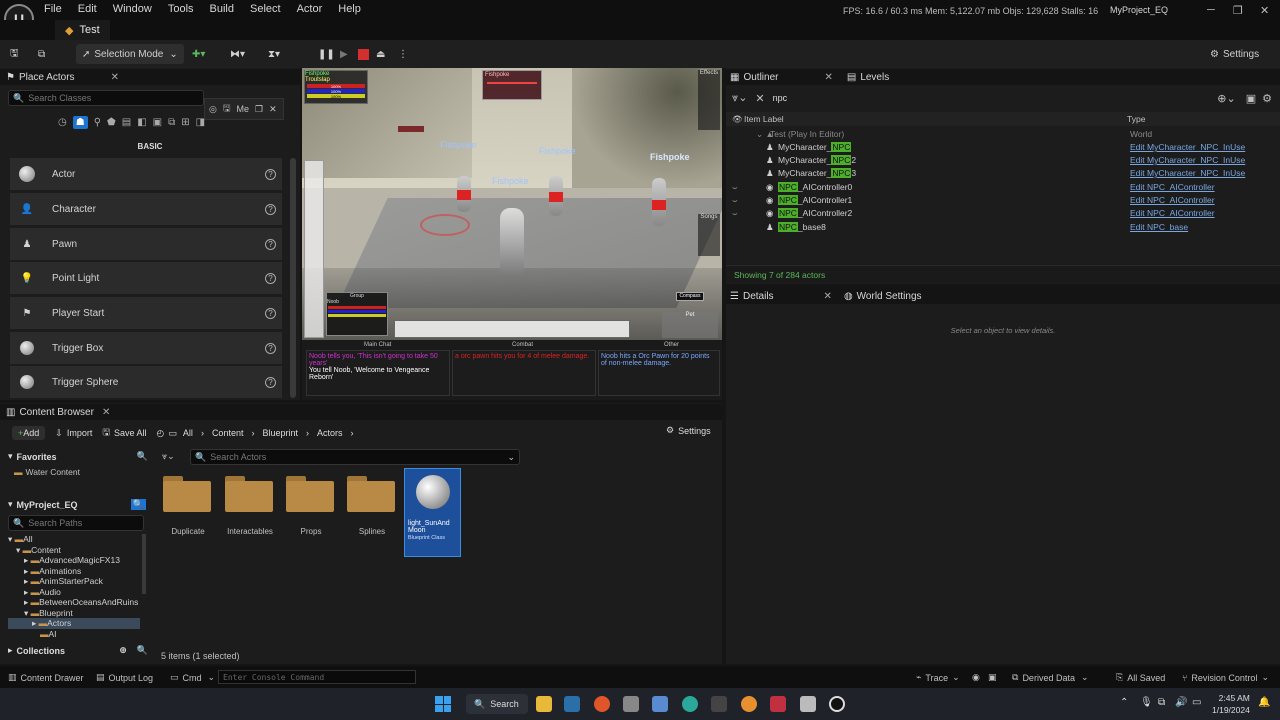  Describe the element at coordinates (171, 122) in the screenshot. I see `geometry-icon: ⧉` at that location.